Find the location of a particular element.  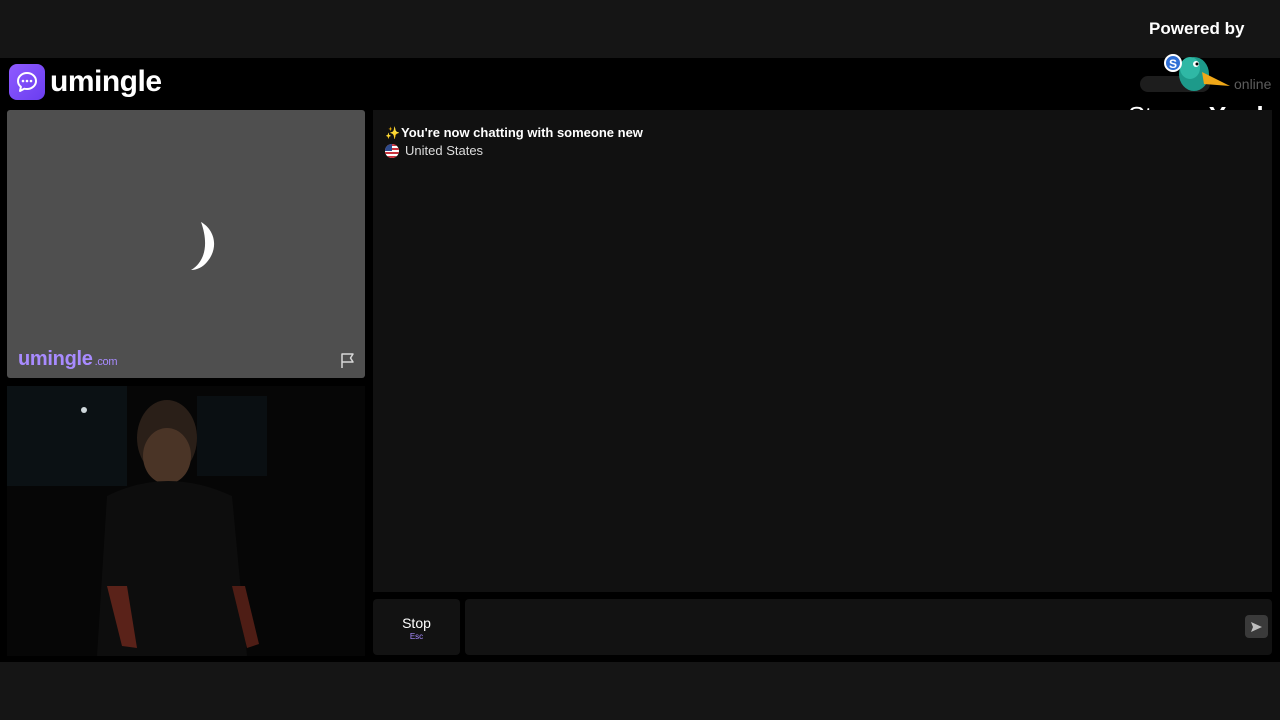

send-icon is located at coordinates (1256, 626).